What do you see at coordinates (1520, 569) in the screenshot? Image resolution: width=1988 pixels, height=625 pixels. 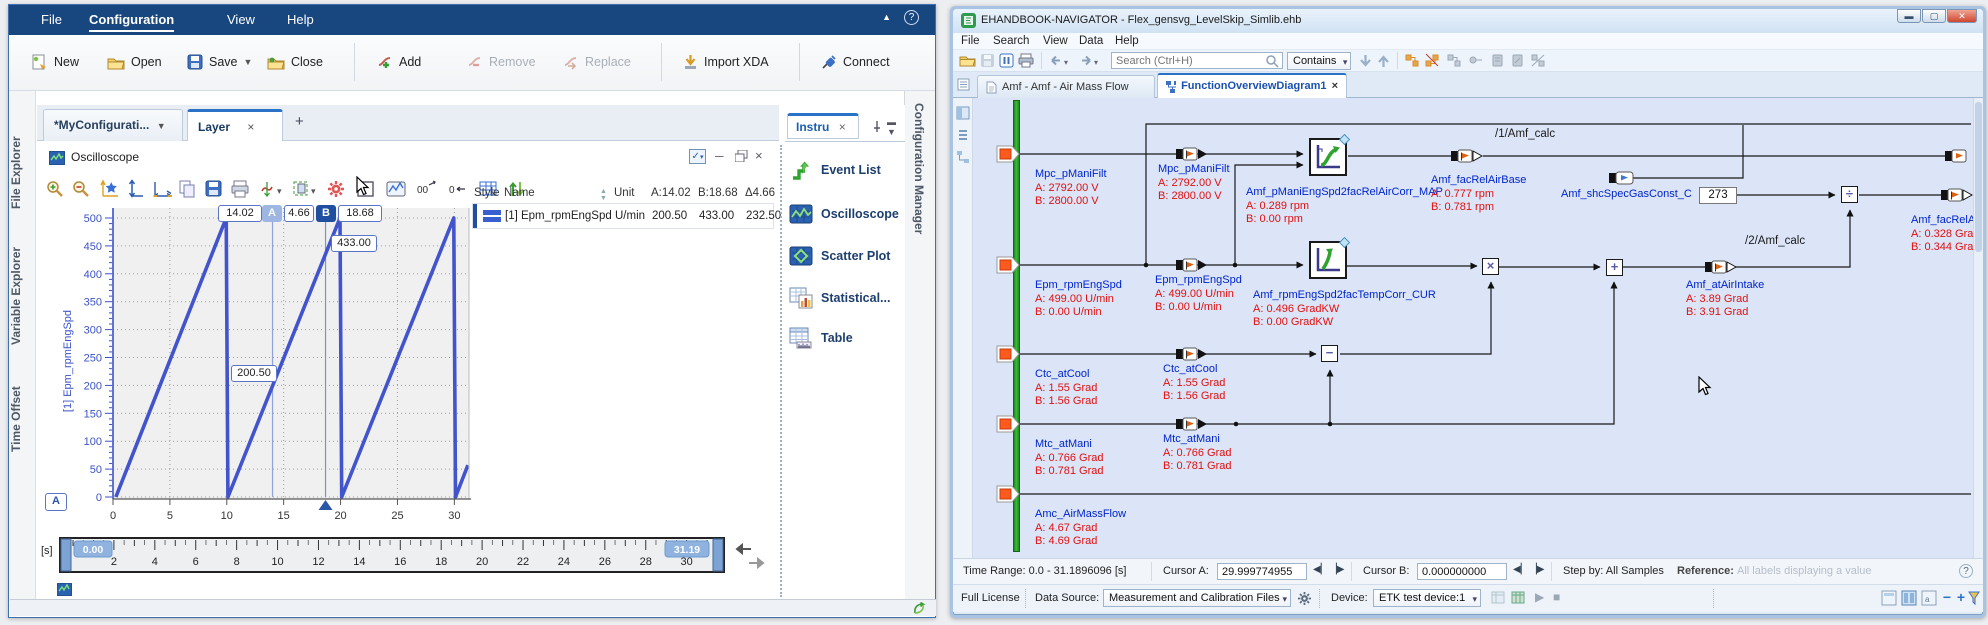 I see `cursor-b-step-back-icon: ◀▏` at bounding box center [1520, 569].